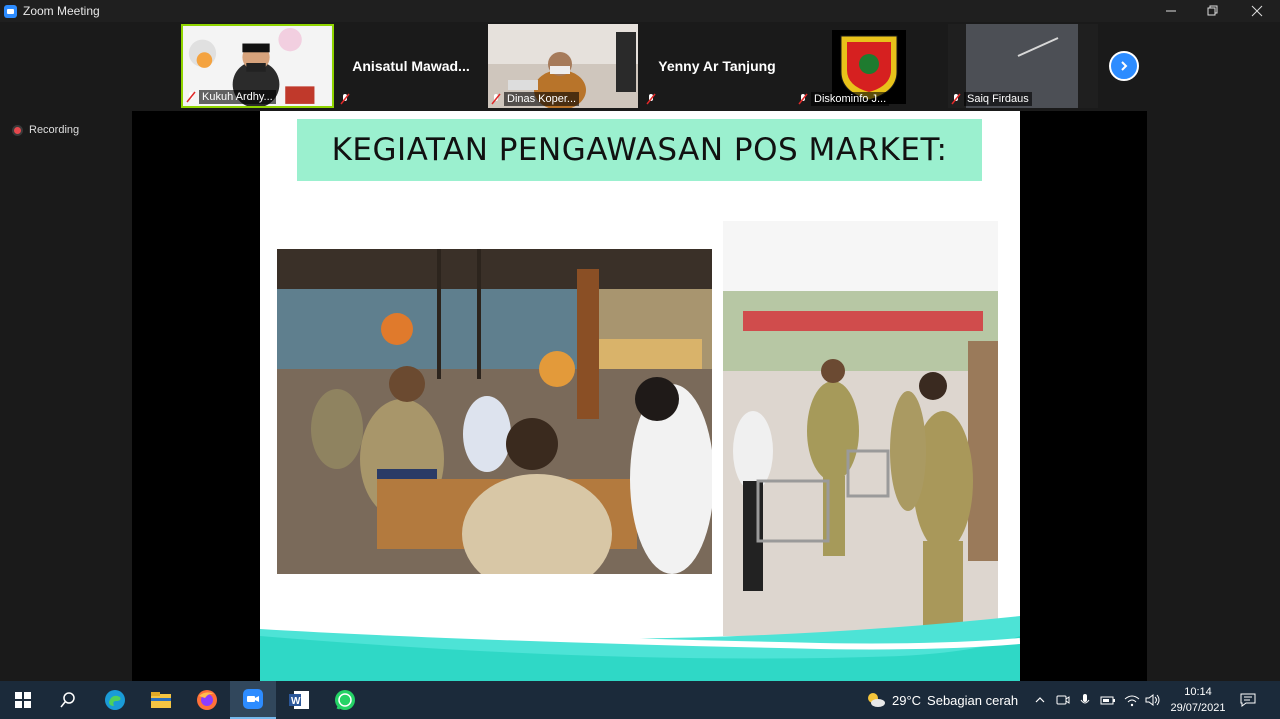 The image size is (1280, 719). What do you see at coordinates (907, 700) in the screenshot?
I see `weather-temperature: 29°C` at bounding box center [907, 700].